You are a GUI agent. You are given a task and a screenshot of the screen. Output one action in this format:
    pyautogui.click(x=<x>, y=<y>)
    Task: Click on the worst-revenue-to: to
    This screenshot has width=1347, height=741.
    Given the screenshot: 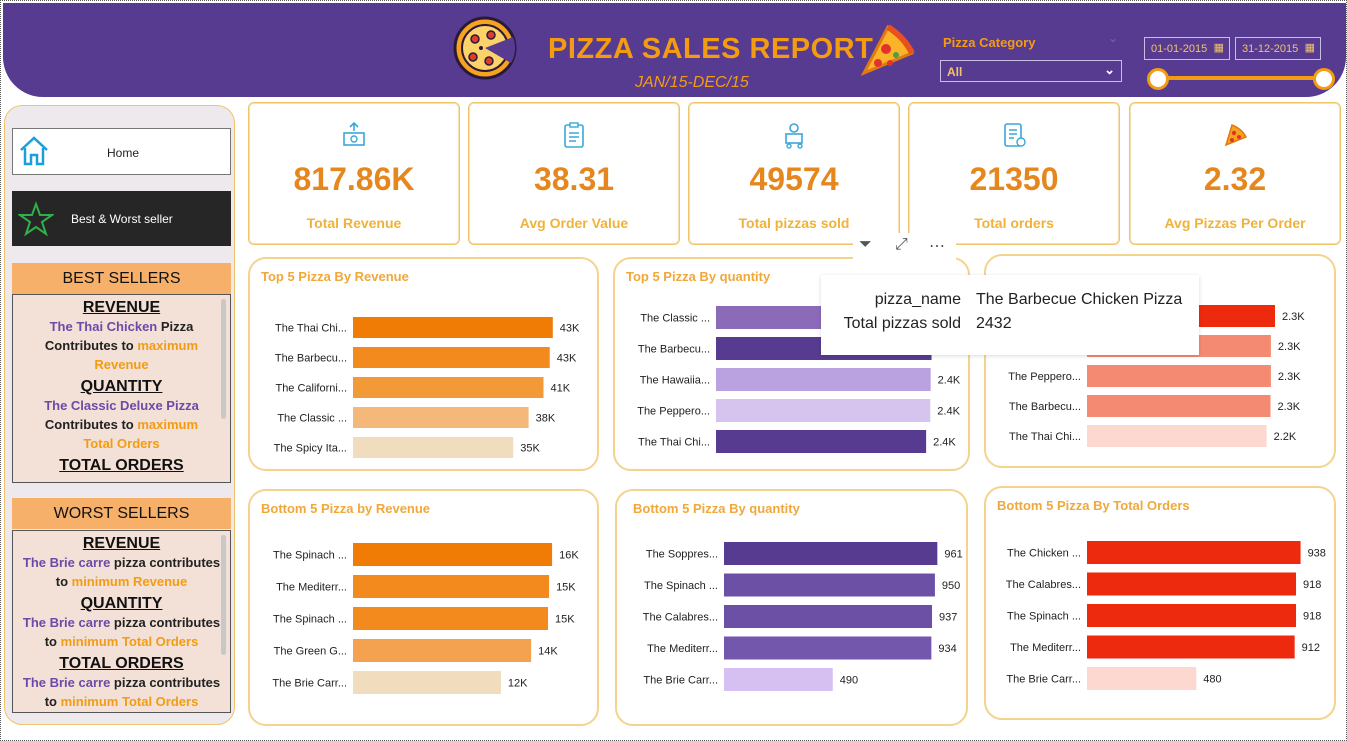 What is the action you would take?
    pyautogui.click(x=63, y=581)
    